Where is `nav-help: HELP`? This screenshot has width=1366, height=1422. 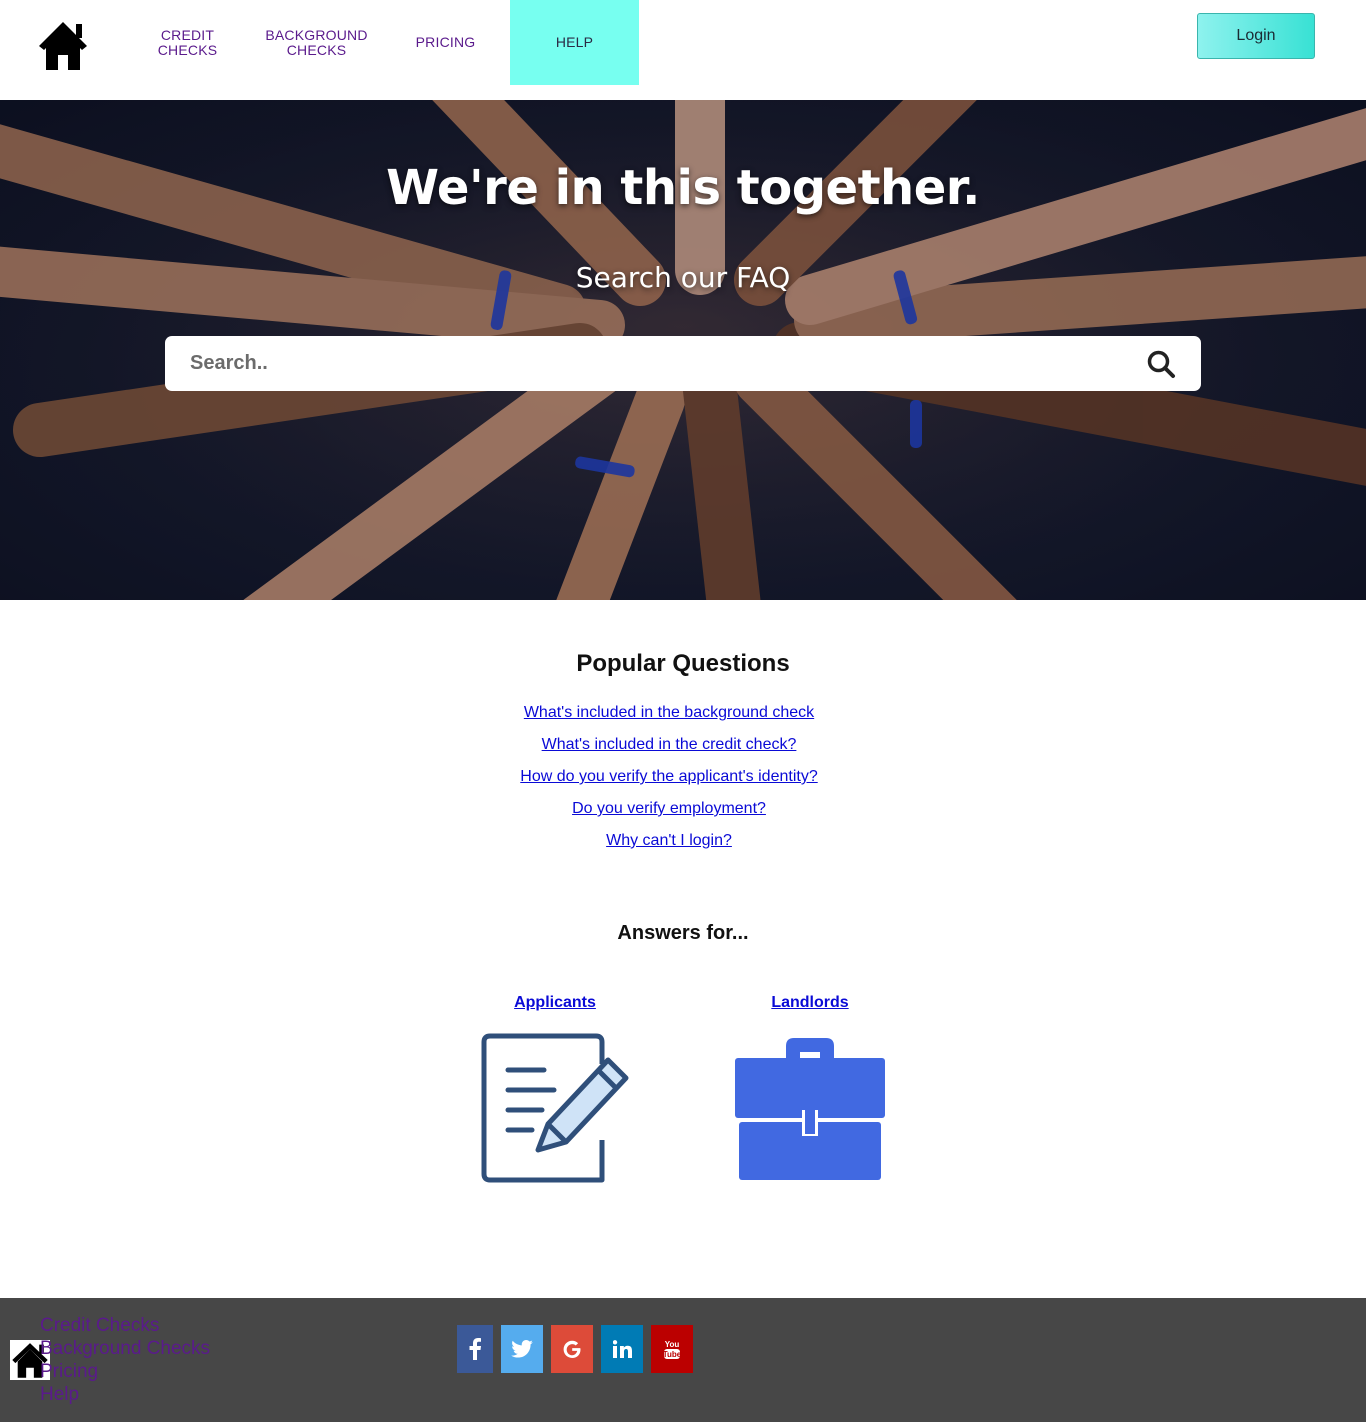 nav-help: HELP is located at coordinates (574, 42).